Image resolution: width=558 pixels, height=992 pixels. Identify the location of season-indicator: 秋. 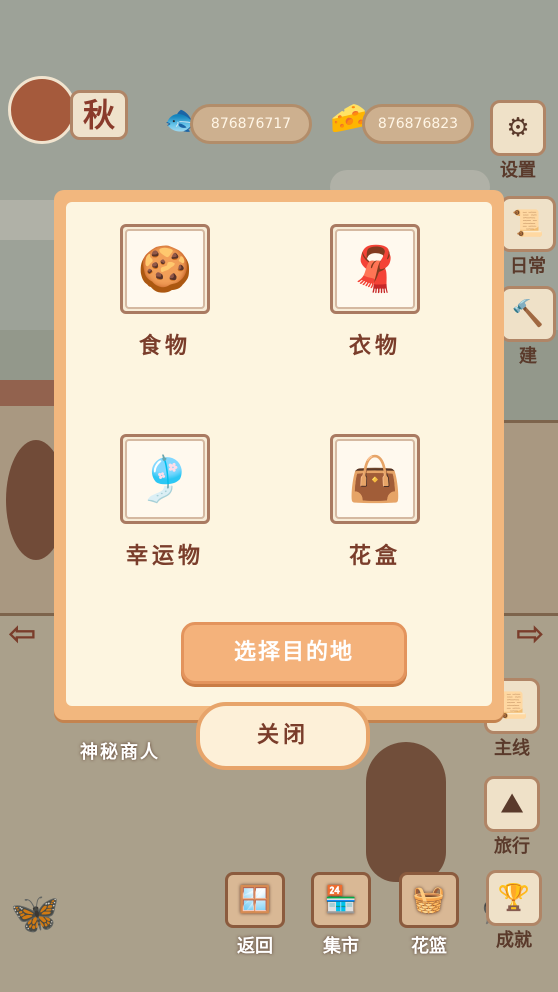
(68, 110).